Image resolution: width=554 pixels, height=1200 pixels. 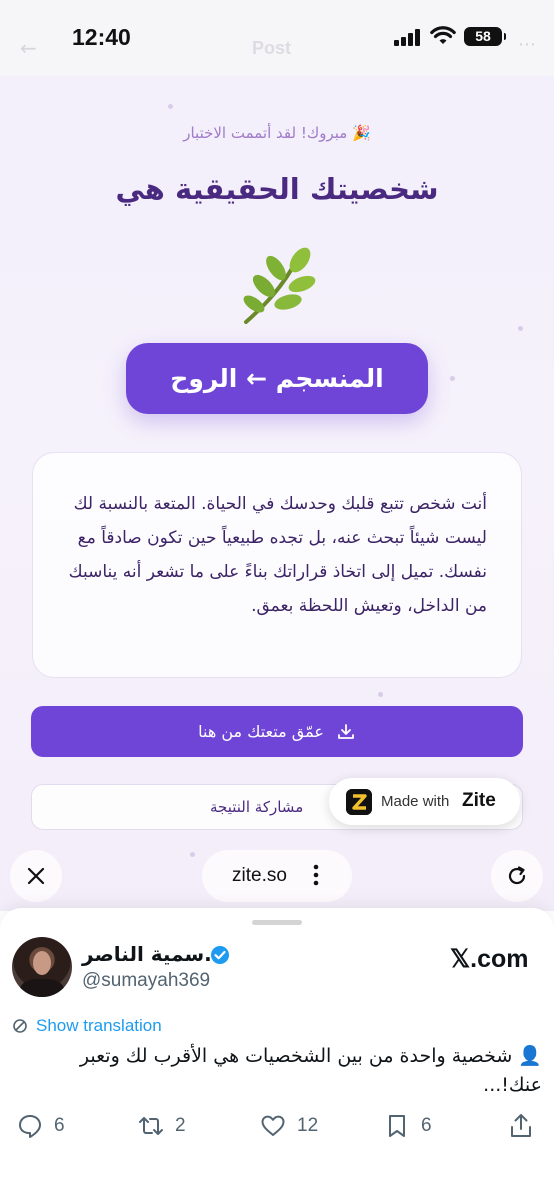 What do you see at coordinates (288, 1126) in the screenshot?
I see `like-button: 12` at bounding box center [288, 1126].